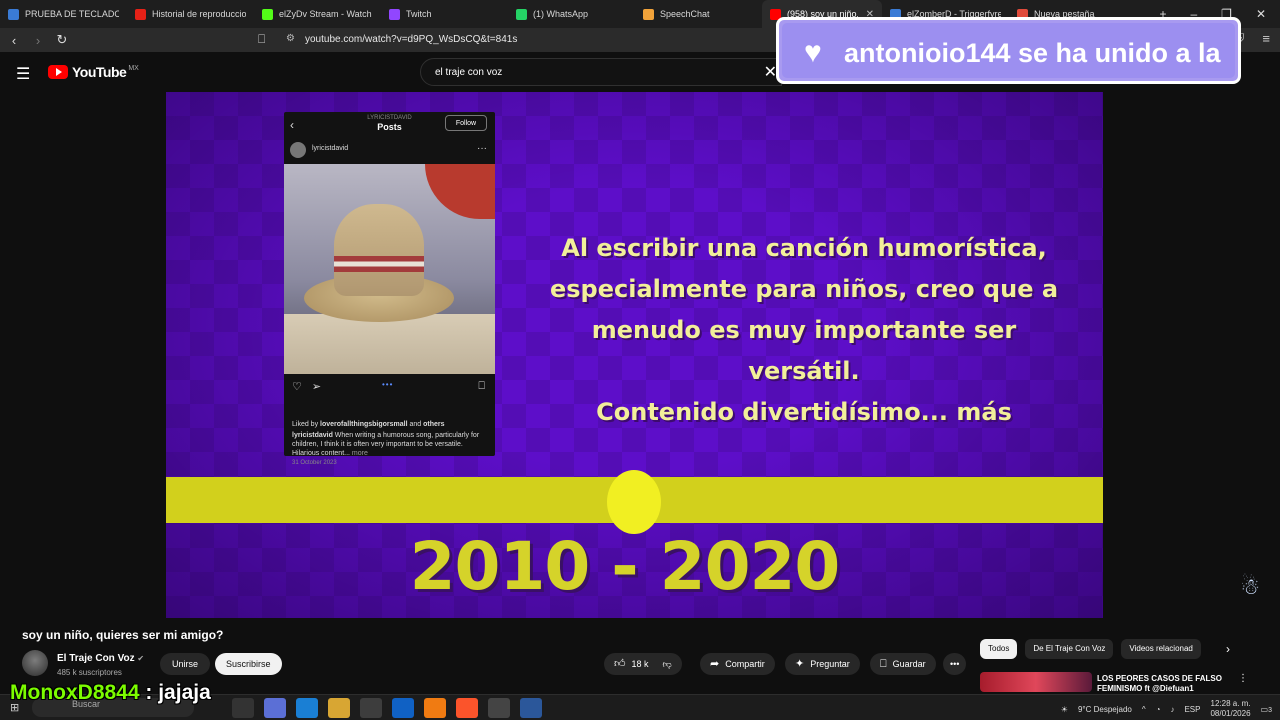 The width and height of the screenshot is (1280, 720). Describe the element at coordinates (133, 68) in the screenshot. I see `region-code: MX` at that location.